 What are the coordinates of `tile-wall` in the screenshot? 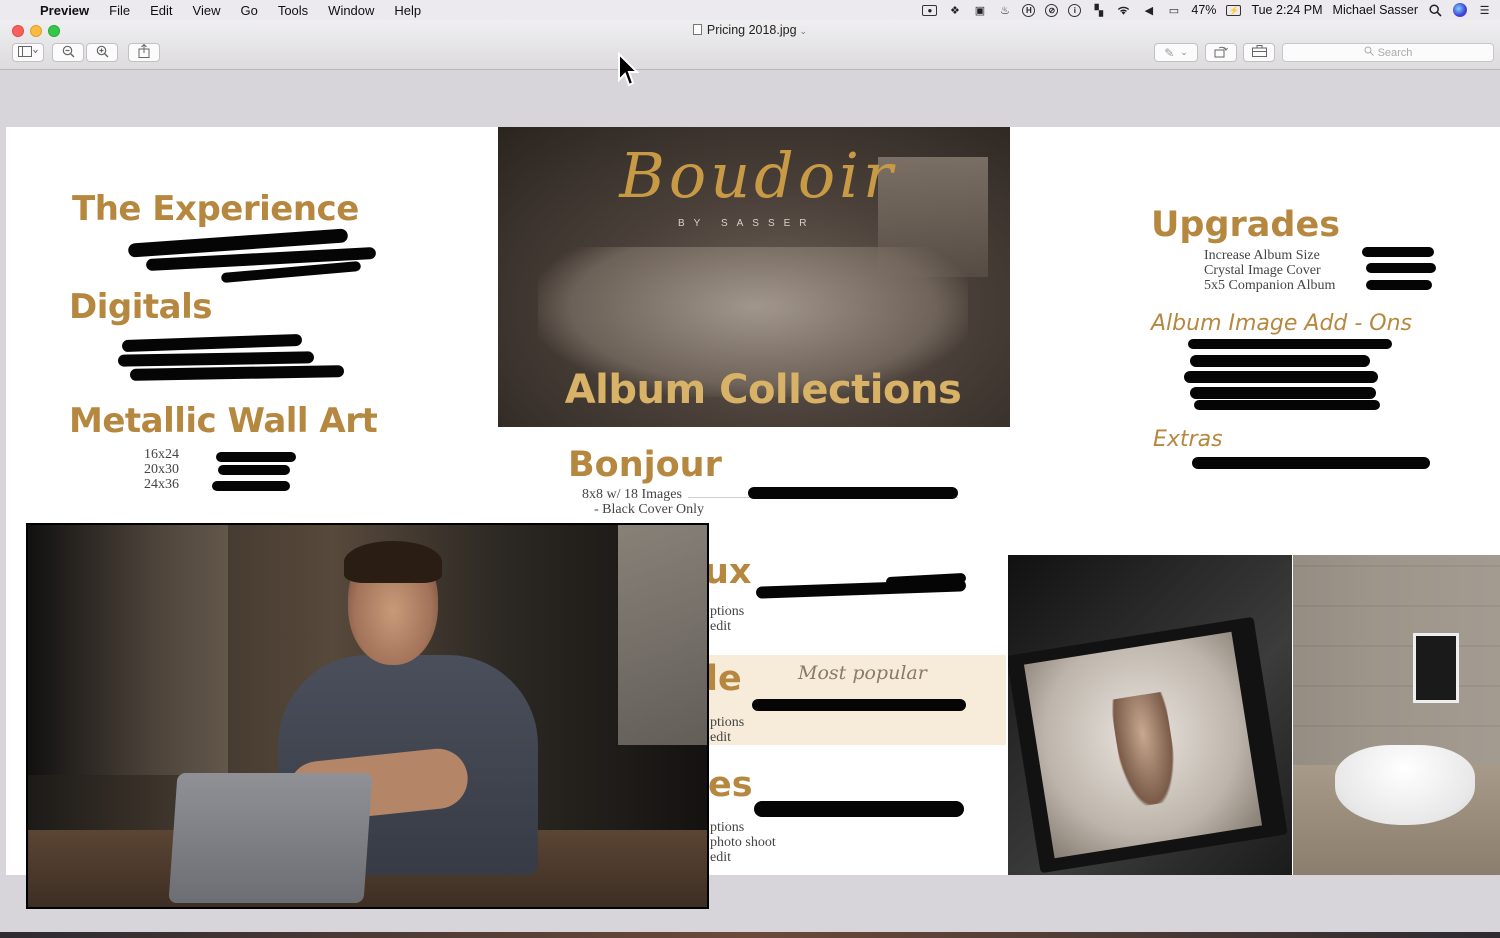 It's located at (1396, 660).